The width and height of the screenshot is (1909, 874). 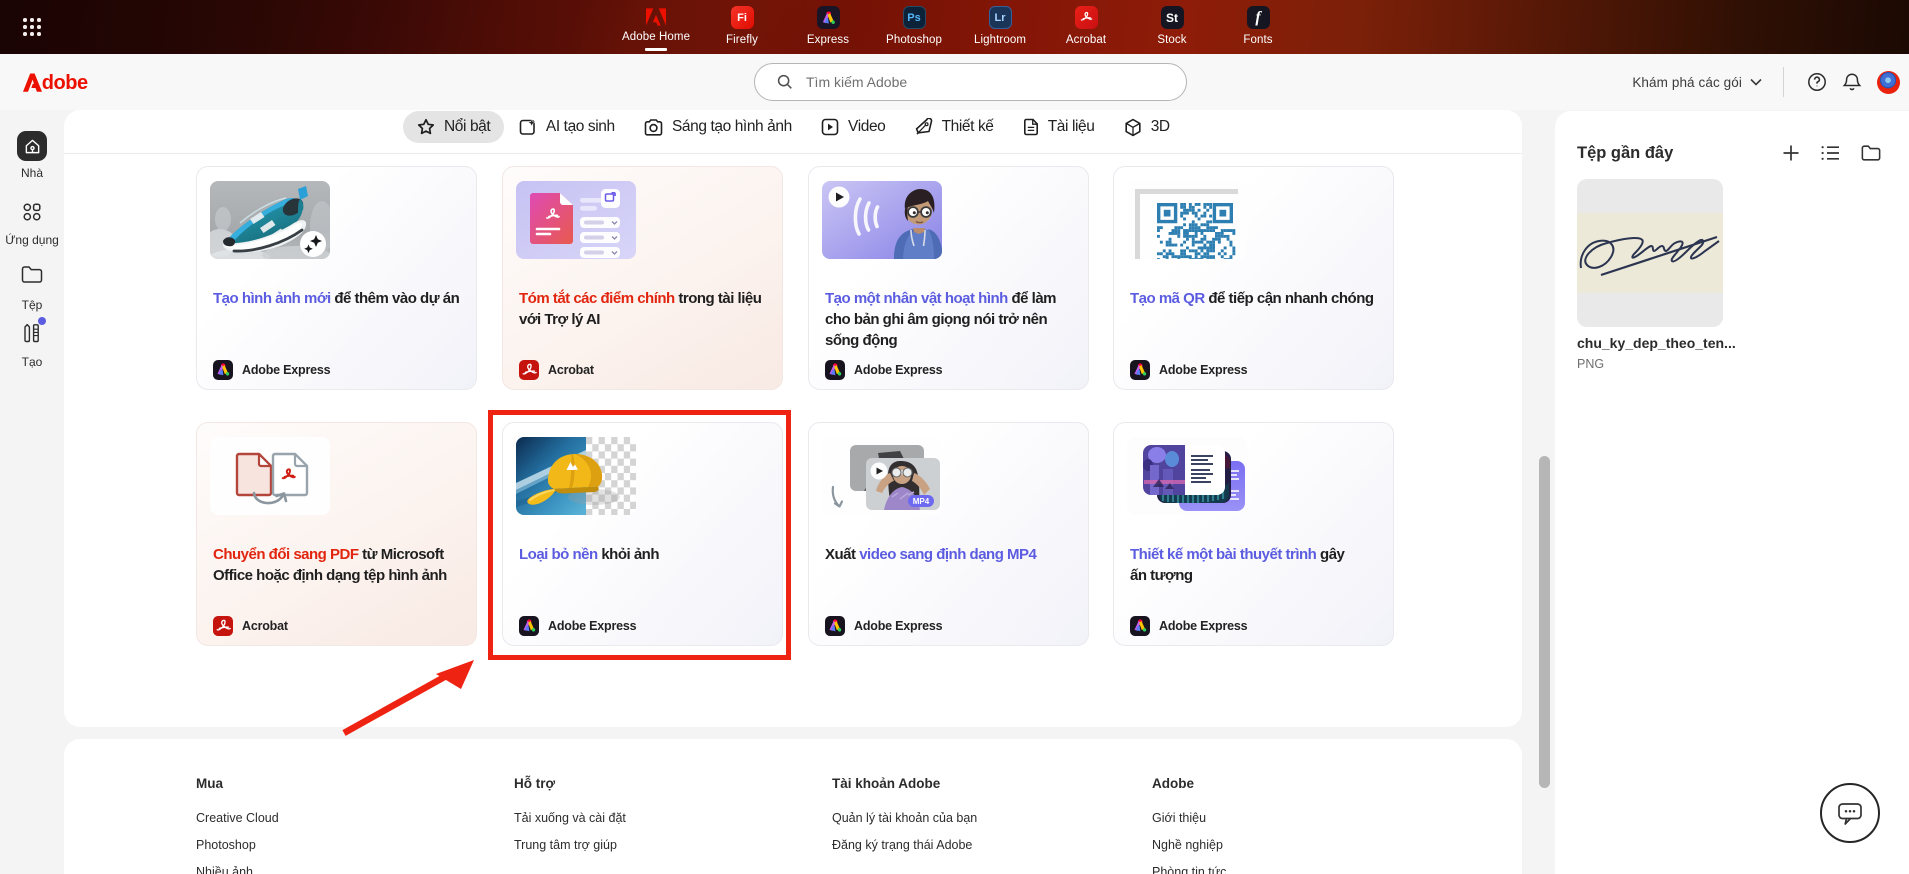 I want to click on svg-text: MP4, so click(x=921, y=501).